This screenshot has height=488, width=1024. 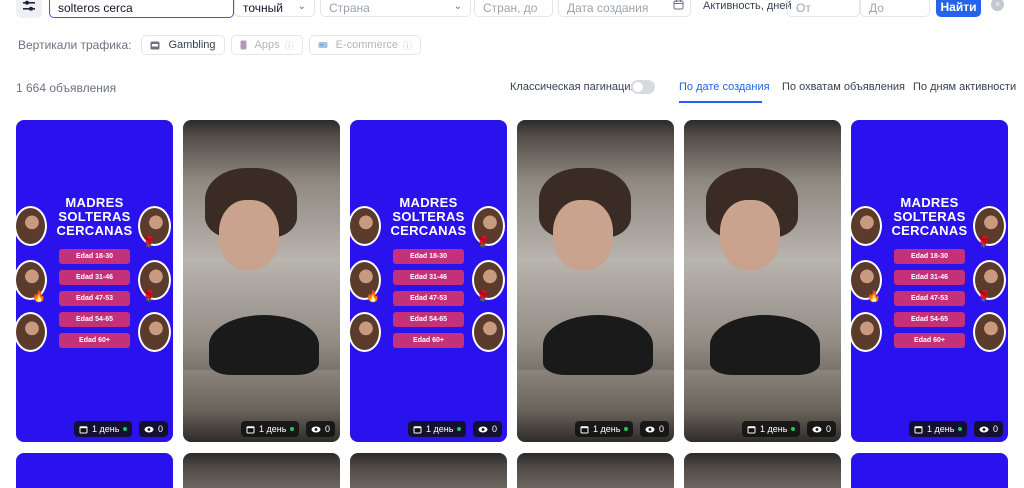 What do you see at coordinates (997, 5) in the screenshot?
I see `clear-filters-icon: ×` at bounding box center [997, 5].